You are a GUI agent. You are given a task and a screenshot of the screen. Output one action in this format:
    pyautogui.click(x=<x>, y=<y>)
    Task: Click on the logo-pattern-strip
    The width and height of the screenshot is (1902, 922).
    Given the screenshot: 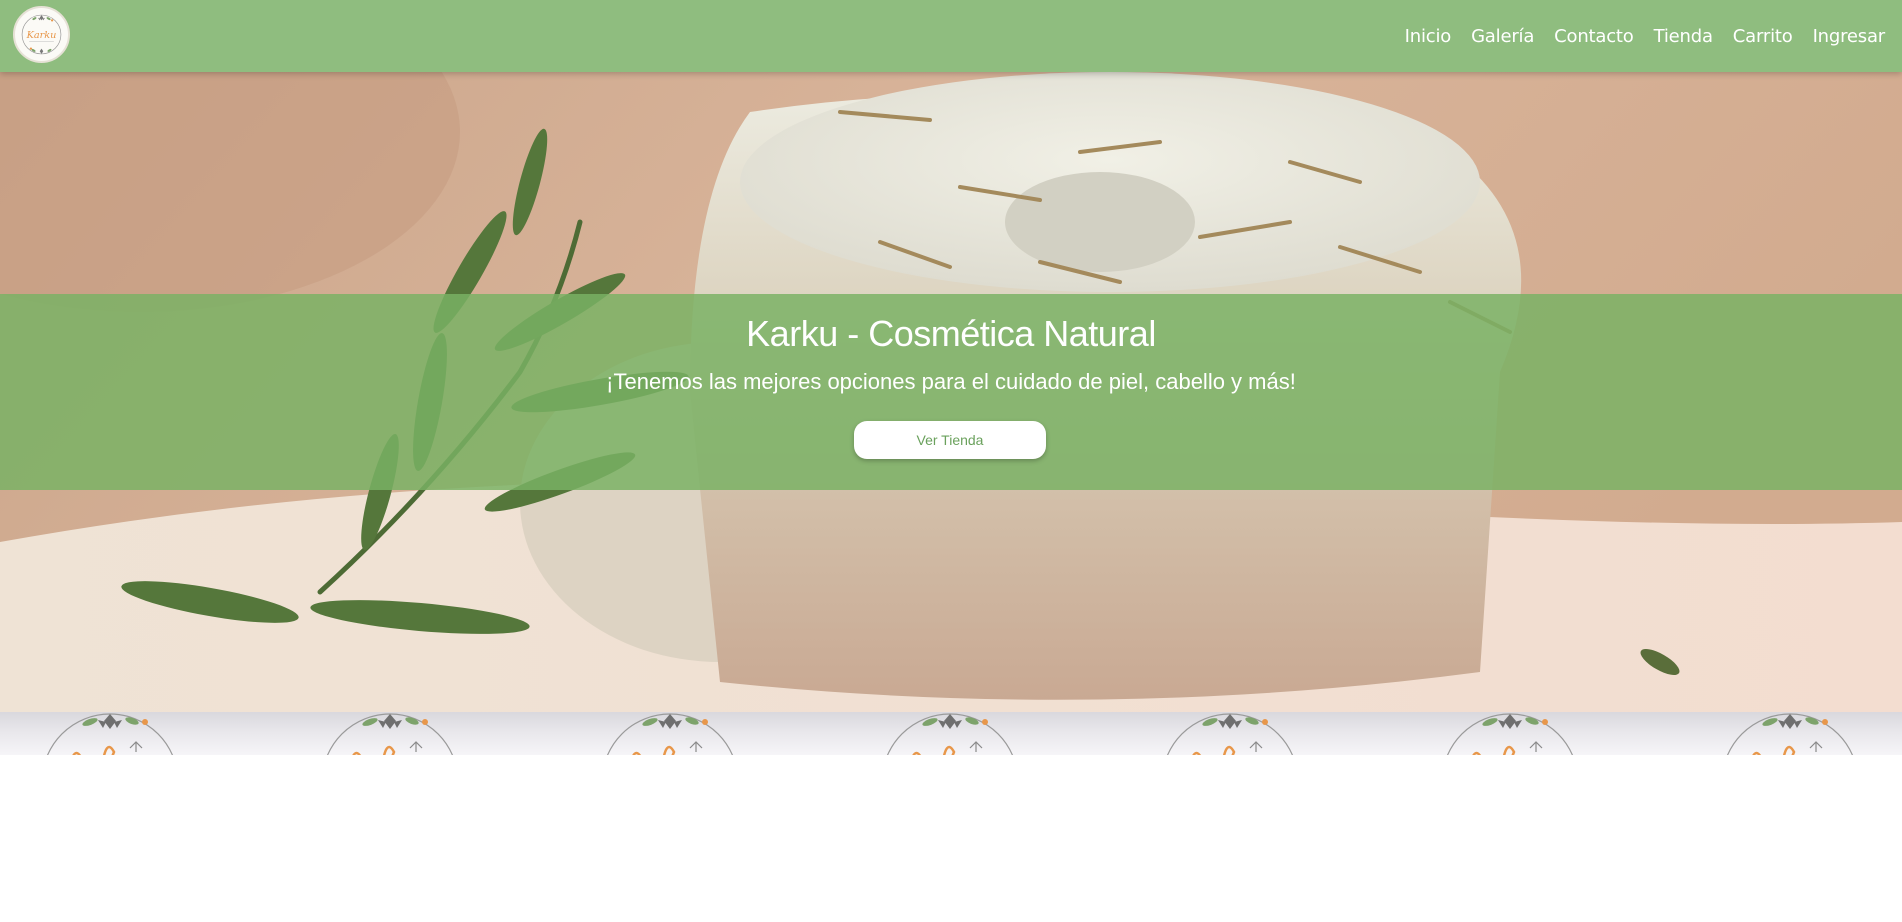 What is the action you would take?
    pyautogui.click(x=951, y=733)
    